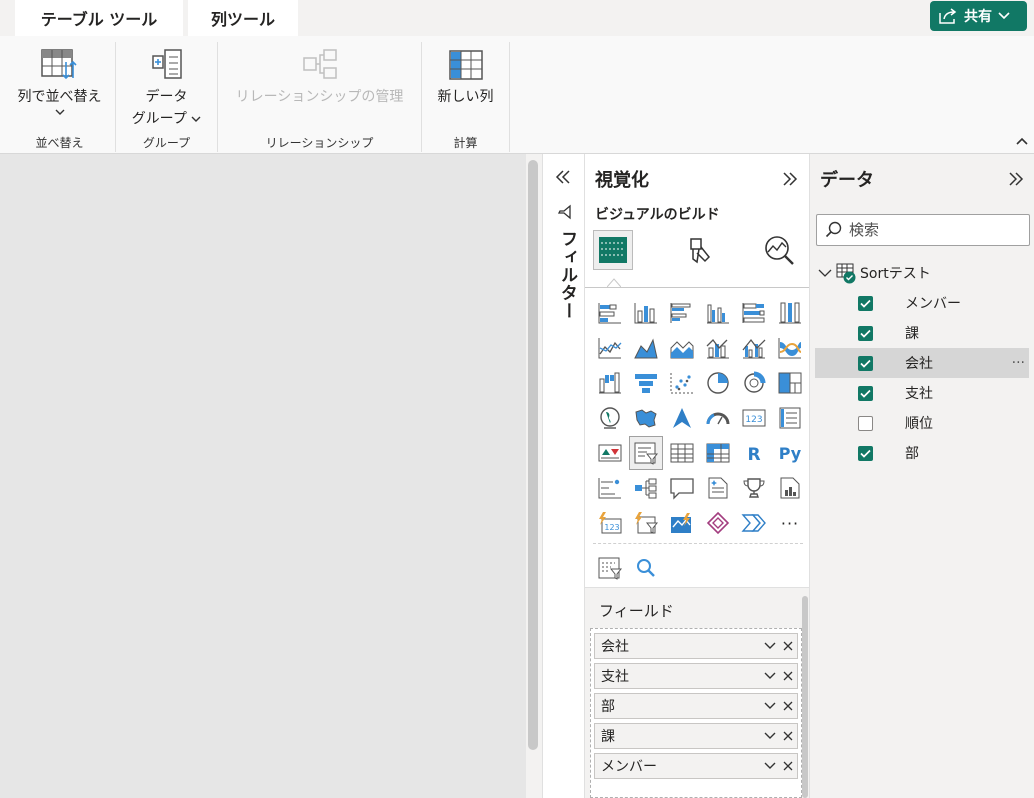 The width and height of the screenshot is (1034, 798). Describe the element at coordinates (754, 418) in the screenshot. I see `card-icon: 123` at that location.